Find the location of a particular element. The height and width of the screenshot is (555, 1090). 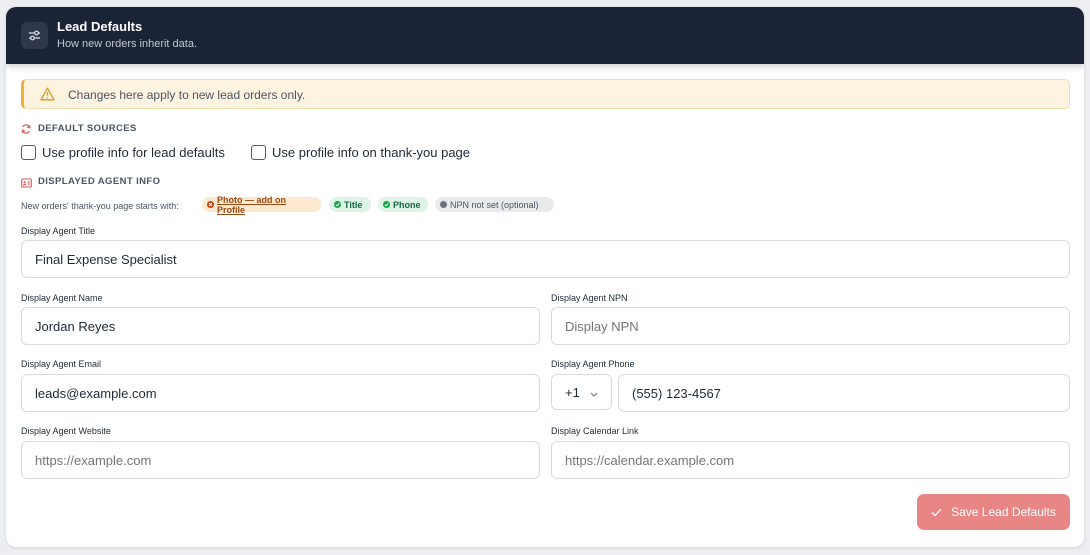

photo-chip-label: Photo — add on Profile is located at coordinates (251, 204).